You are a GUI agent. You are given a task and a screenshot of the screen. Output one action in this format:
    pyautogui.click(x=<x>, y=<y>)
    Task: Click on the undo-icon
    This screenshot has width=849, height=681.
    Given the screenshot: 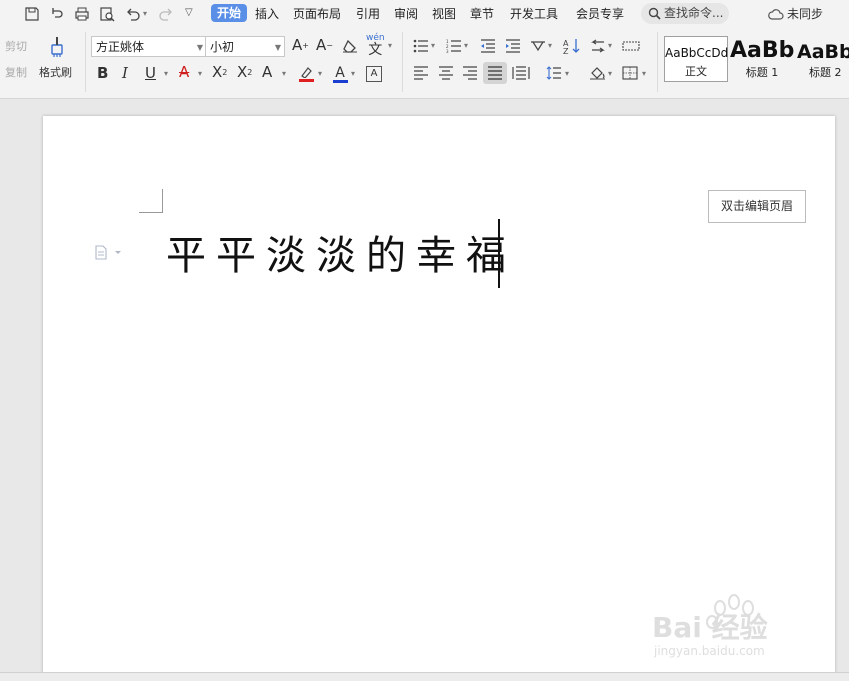 What is the action you would take?
    pyautogui.click(x=133, y=14)
    